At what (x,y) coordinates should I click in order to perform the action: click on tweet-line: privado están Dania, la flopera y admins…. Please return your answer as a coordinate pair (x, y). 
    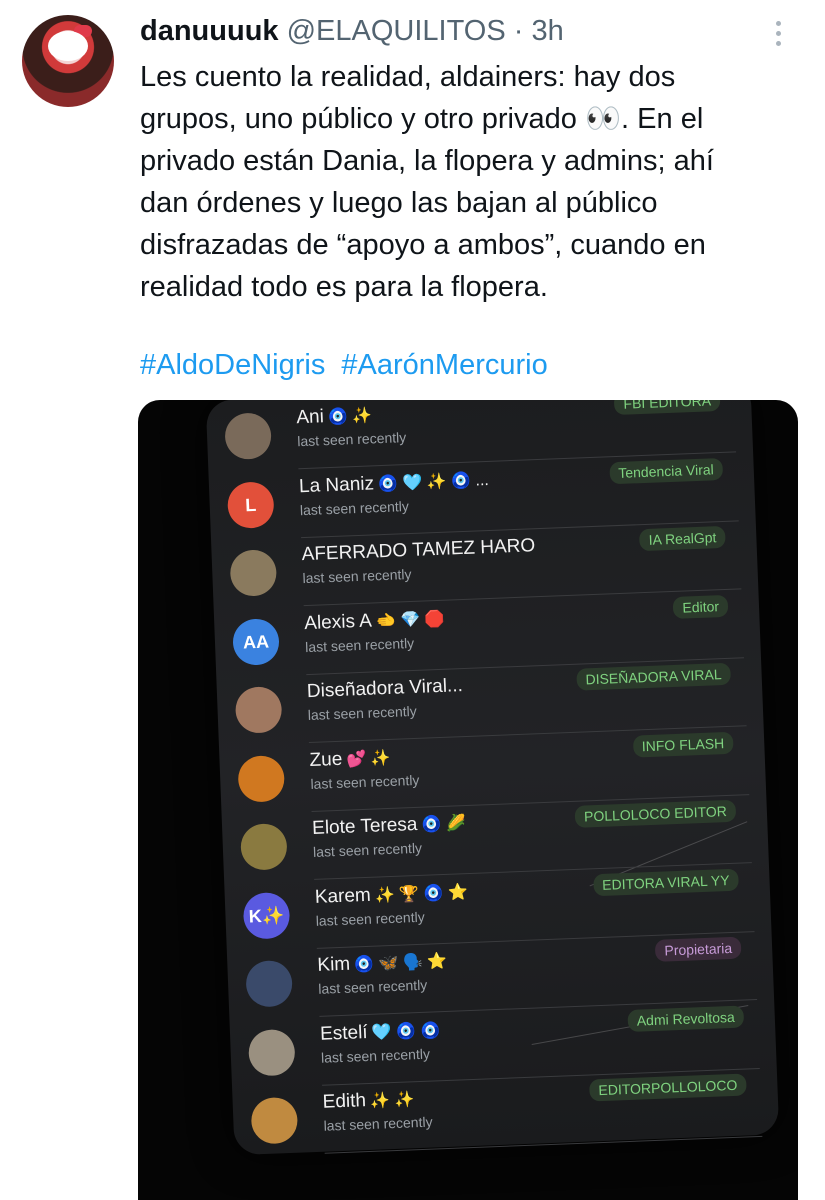
    Looking at the image, I should click on (427, 161).